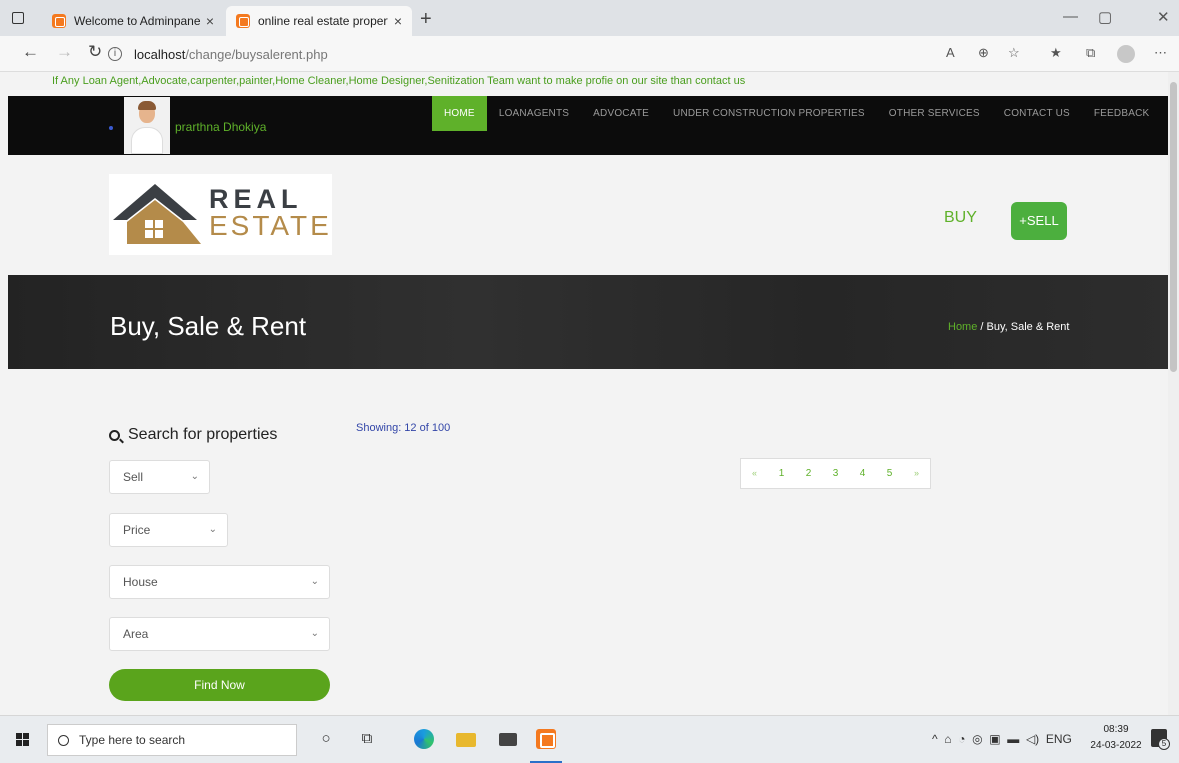 This screenshot has width=1179, height=763. I want to click on collections-icon: ⧉, so click(1090, 53).